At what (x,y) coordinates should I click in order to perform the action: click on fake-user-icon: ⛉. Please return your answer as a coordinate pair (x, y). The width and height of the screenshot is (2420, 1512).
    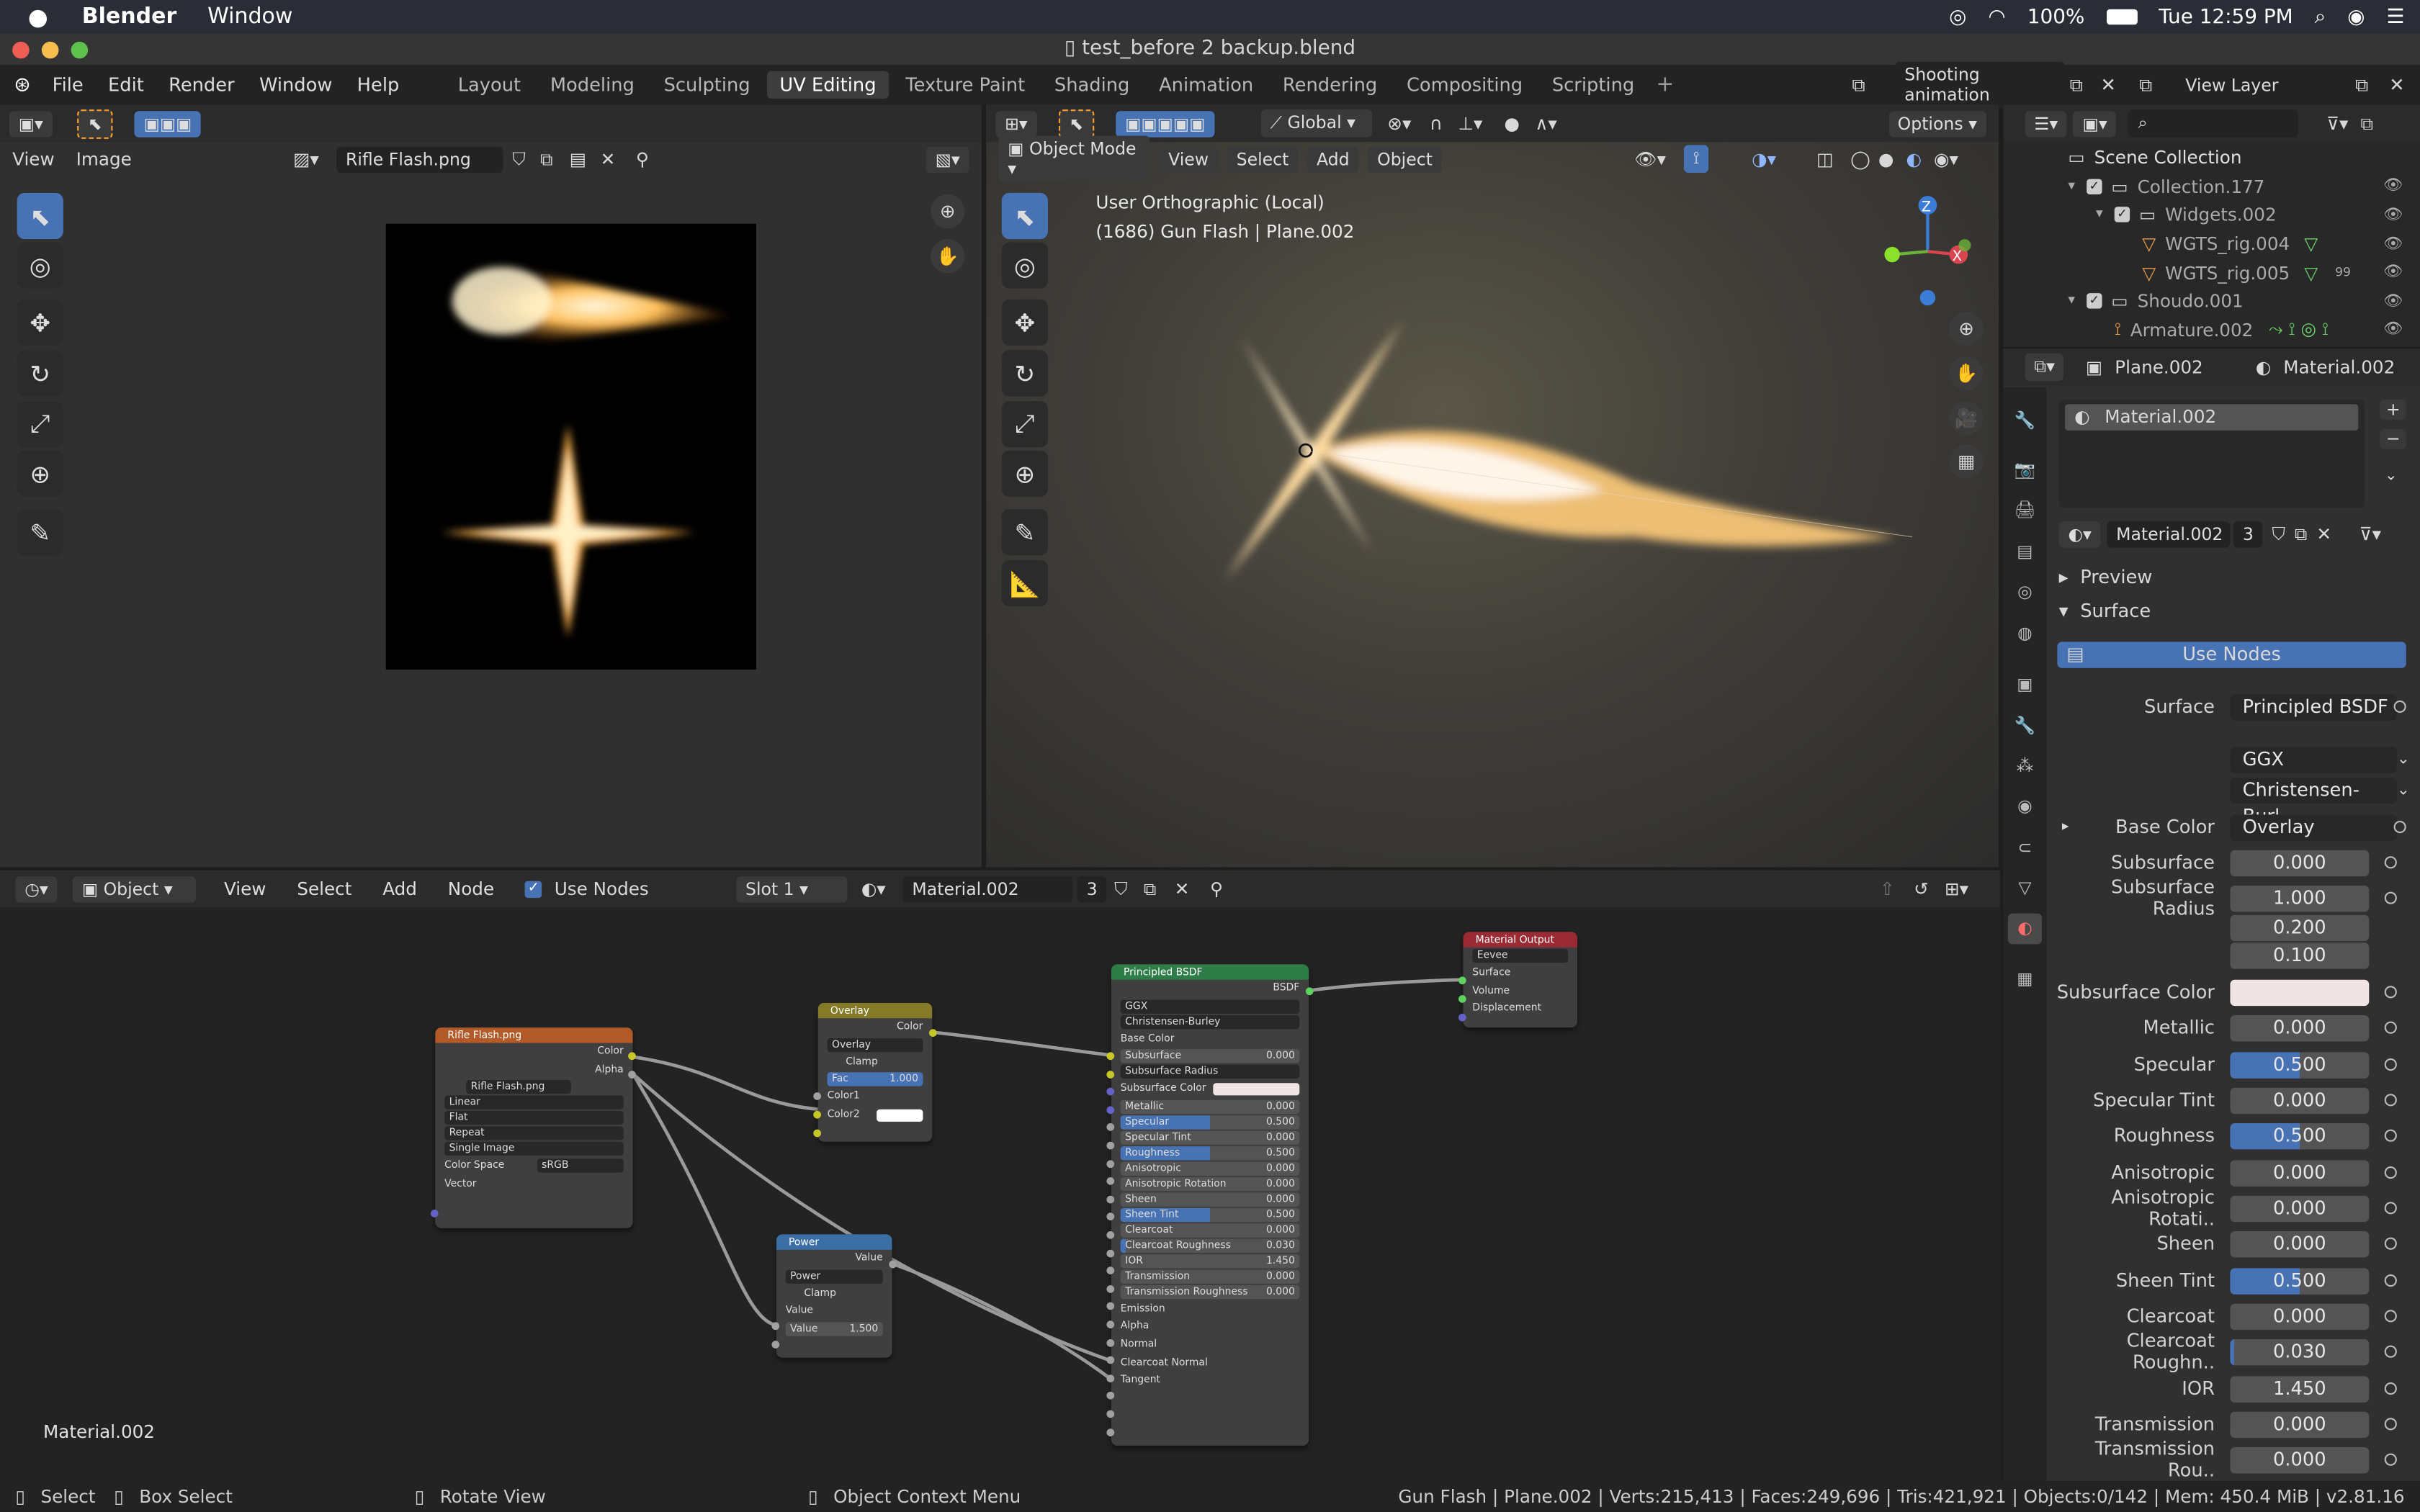
    Looking at the image, I should click on (518, 159).